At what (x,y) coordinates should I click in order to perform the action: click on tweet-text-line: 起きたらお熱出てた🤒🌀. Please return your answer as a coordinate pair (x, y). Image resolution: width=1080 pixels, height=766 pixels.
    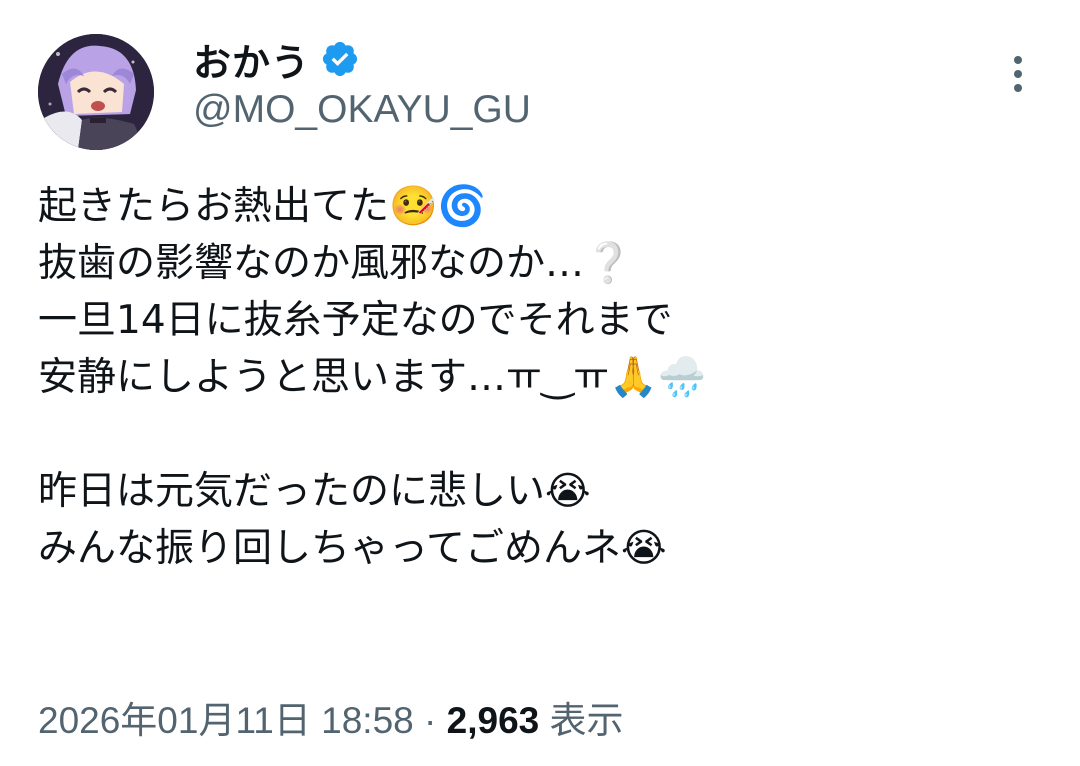
    Looking at the image, I should click on (262, 206).